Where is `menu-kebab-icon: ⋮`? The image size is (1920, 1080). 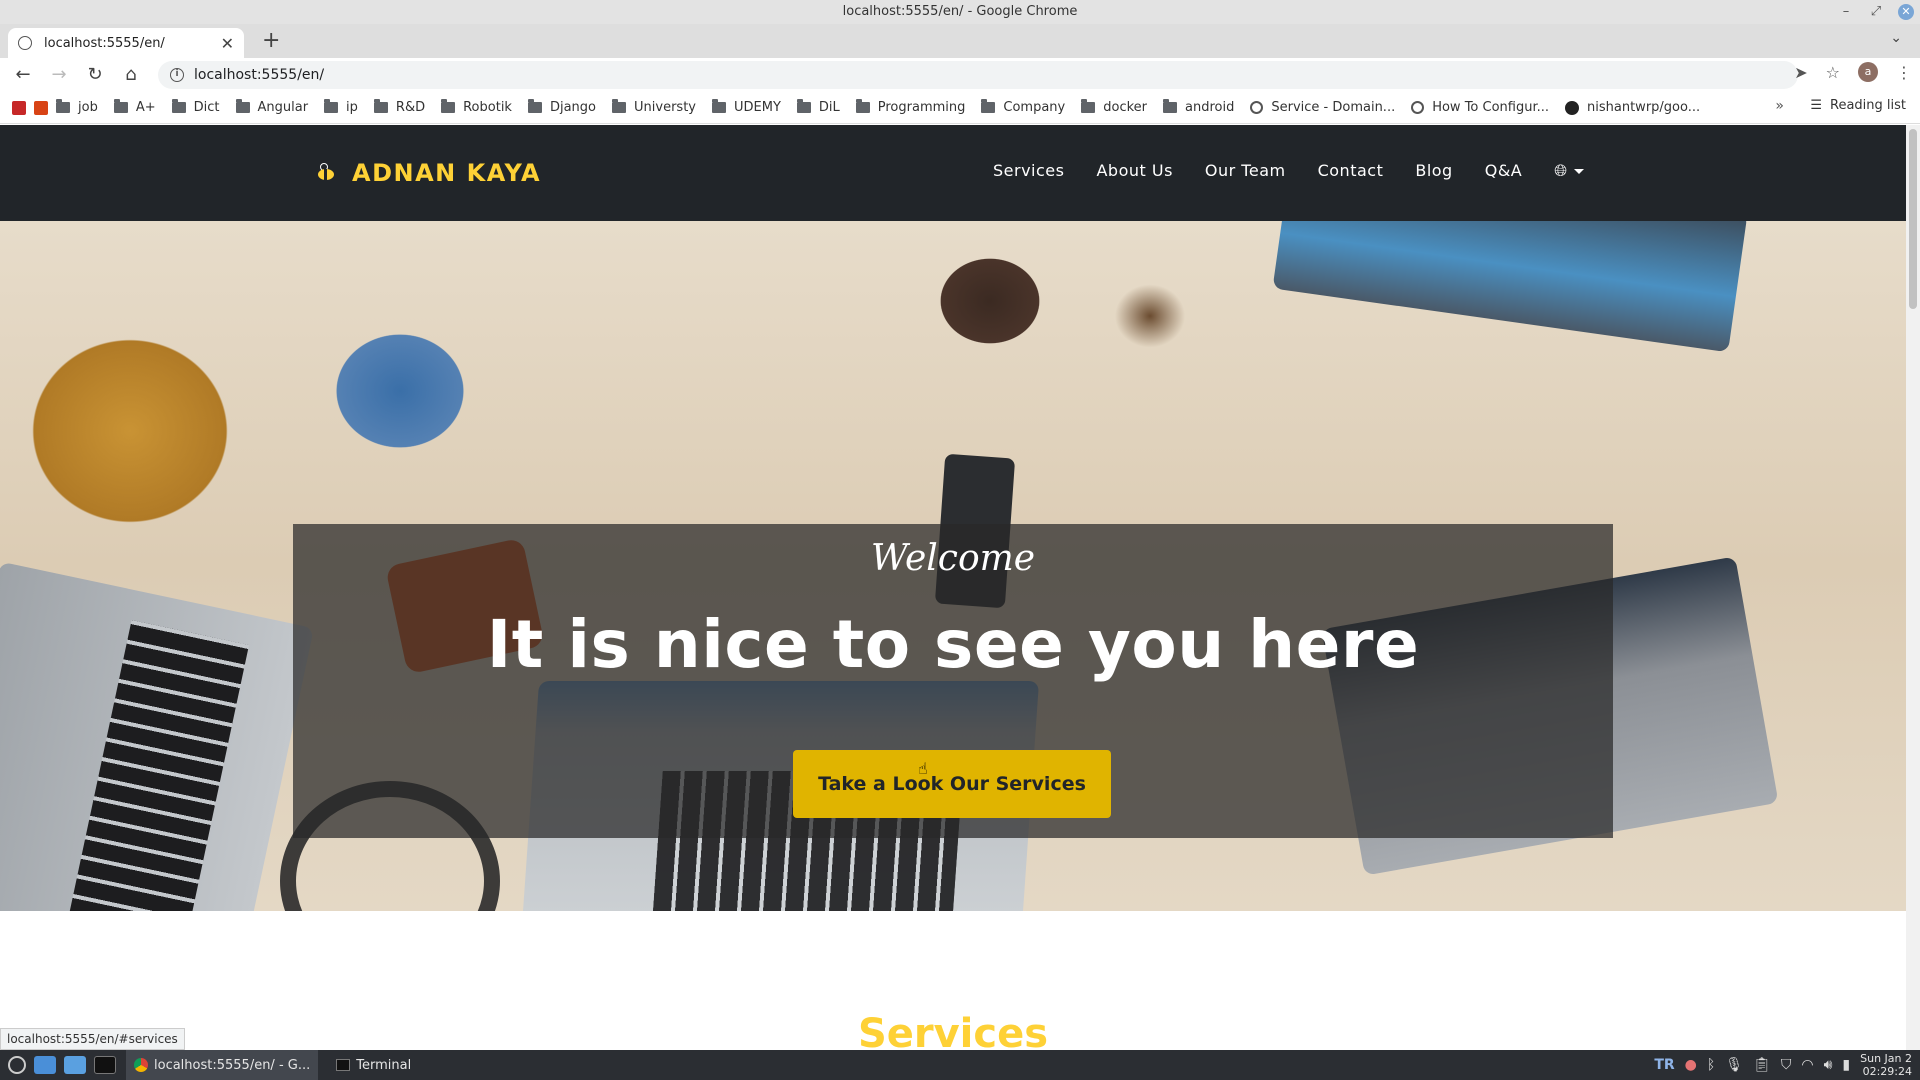
menu-kebab-icon: ⋮ is located at coordinates (1904, 72).